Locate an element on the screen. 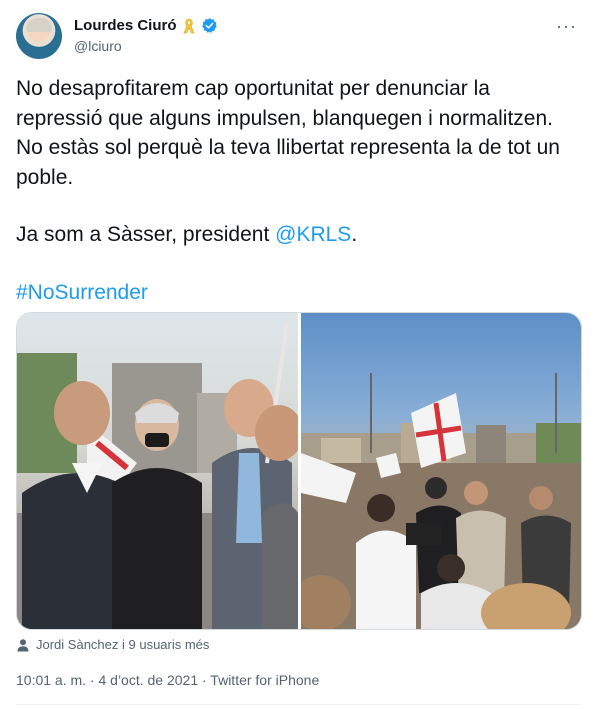 This screenshot has height=709, width=597. author-handle: @lciuro is located at coordinates (98, 46).